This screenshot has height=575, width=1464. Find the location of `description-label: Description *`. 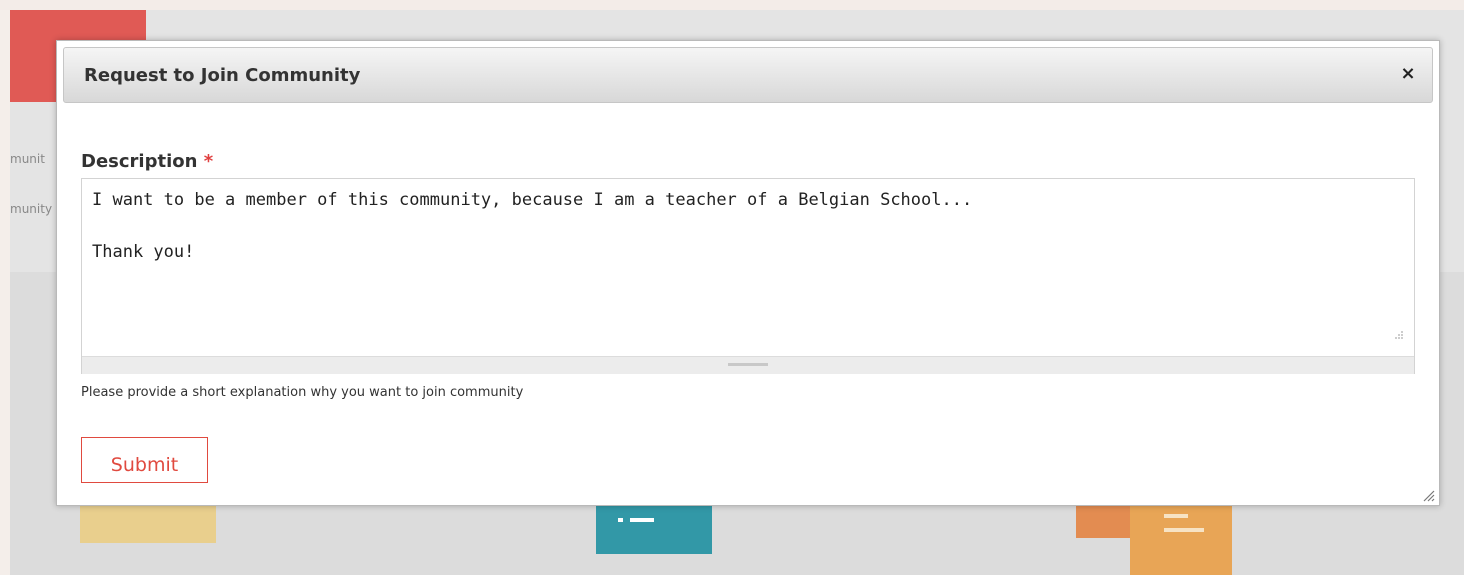

description-label: Description * is located at coordinates (147, 161).